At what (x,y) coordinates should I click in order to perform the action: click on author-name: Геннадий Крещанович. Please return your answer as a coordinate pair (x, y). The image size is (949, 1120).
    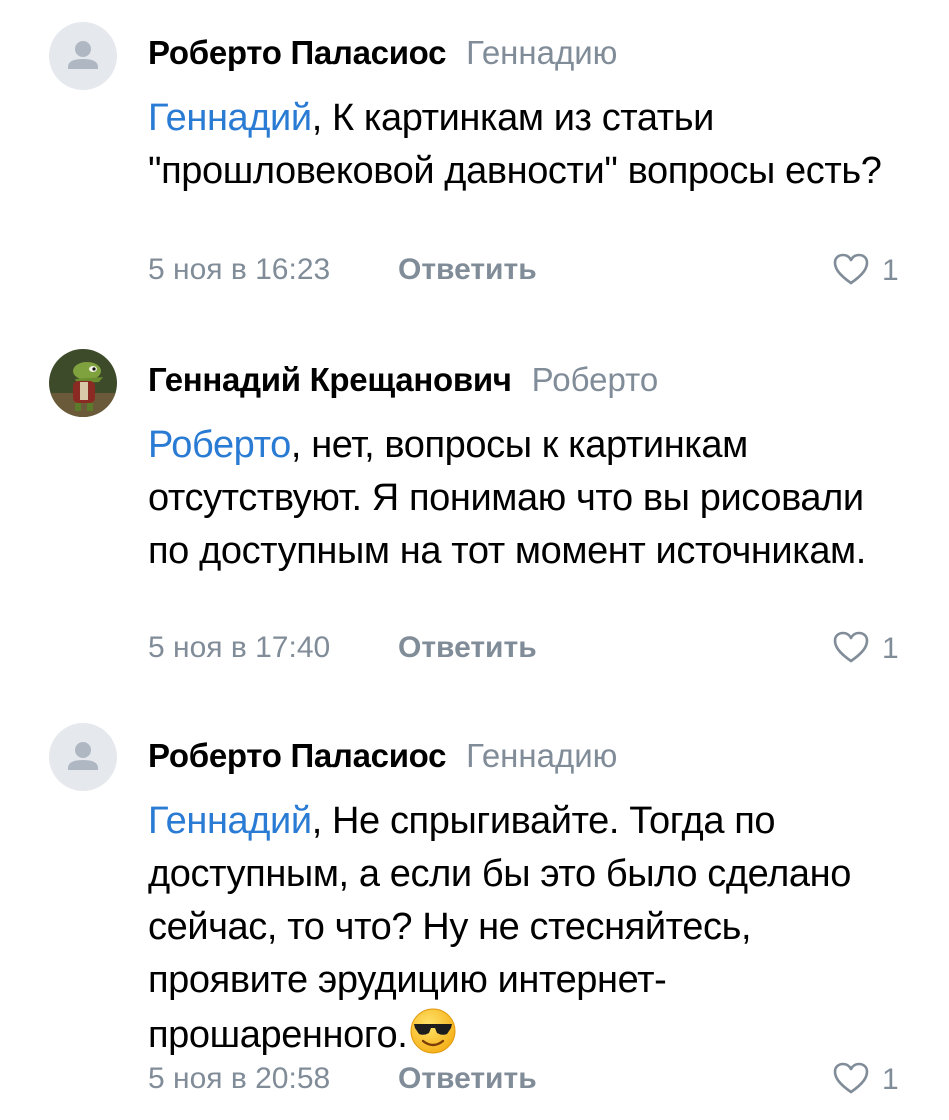
    Looking at the image, I should click on (330, 379).